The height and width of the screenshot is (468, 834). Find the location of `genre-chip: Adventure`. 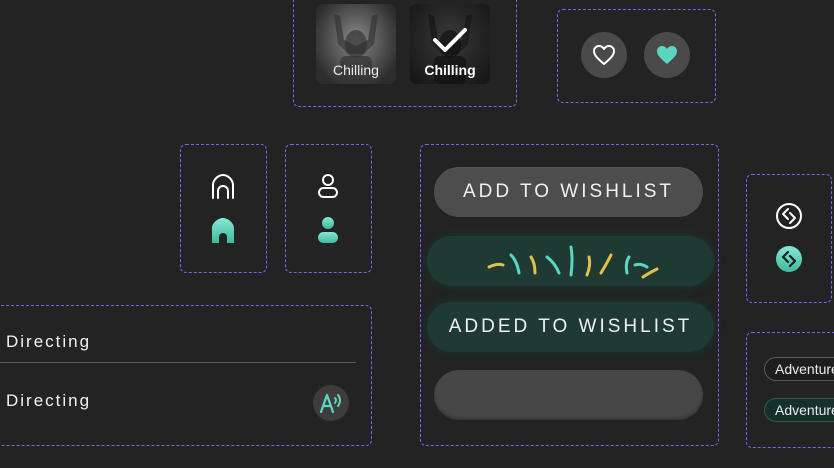

genre-chip: Adventure is located at coordinates (799, 369).